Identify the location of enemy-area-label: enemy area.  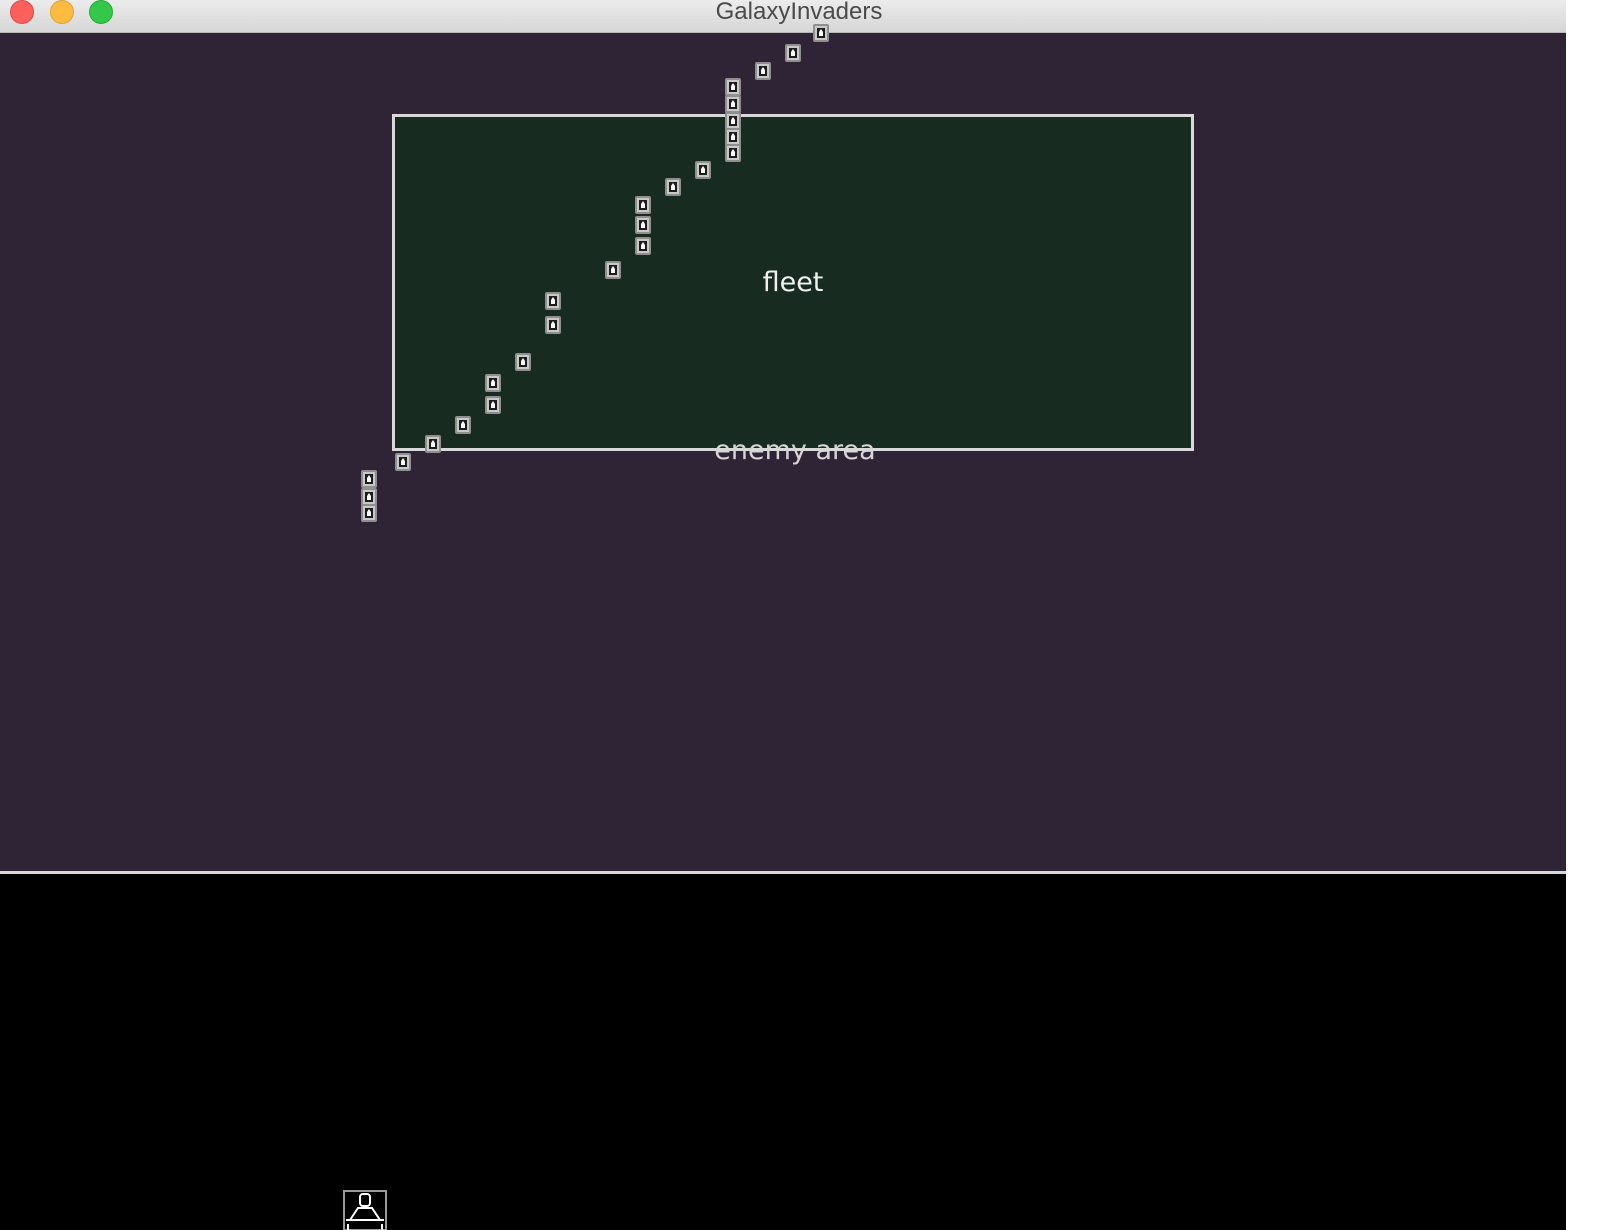
(795, 450).